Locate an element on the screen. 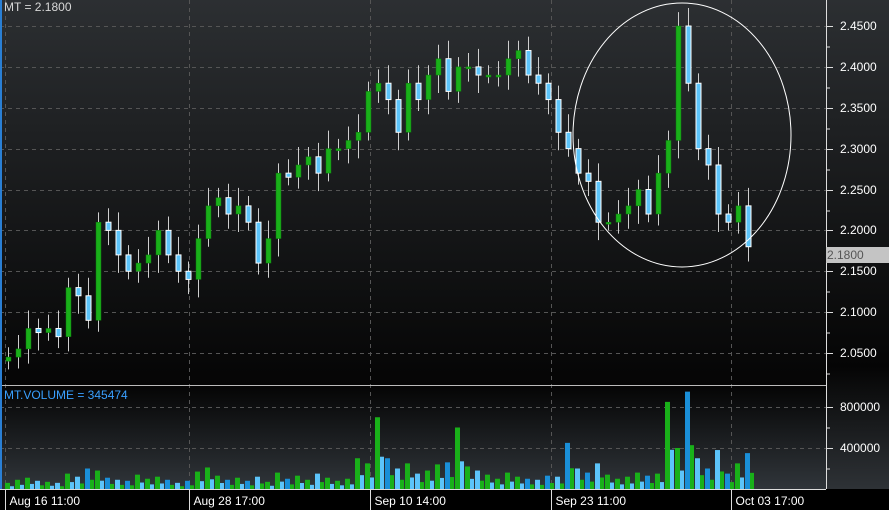 The width and height of the screenshot is (889, 510). time-tick-label: Sep 10 14:00 is located at coordinates (410, 501).